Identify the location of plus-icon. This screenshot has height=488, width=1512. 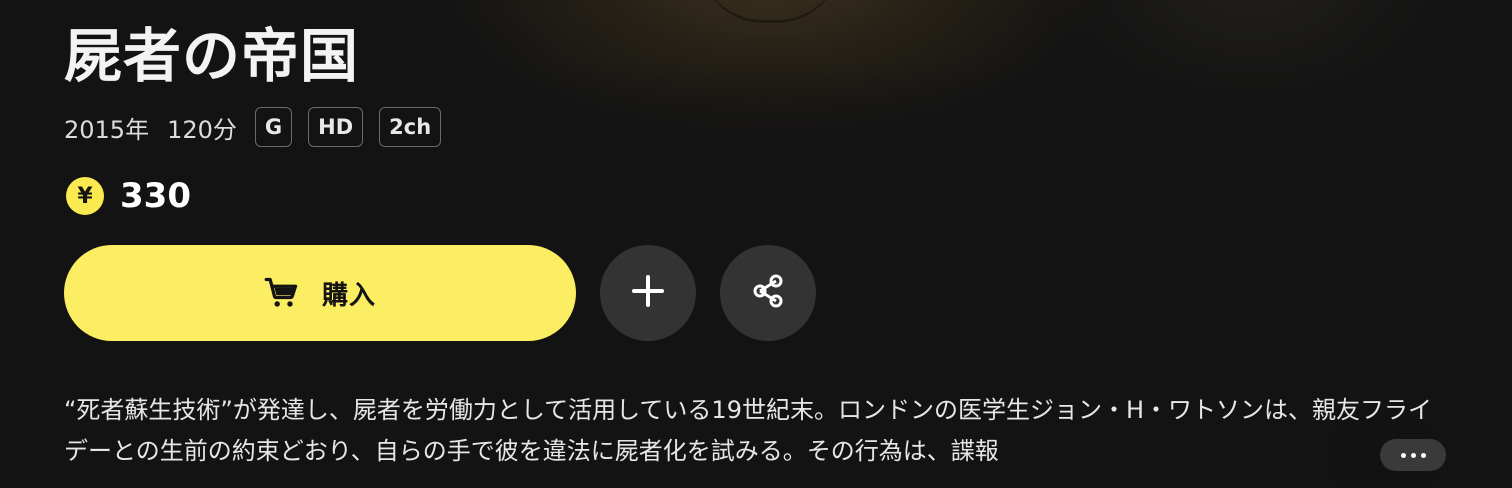
(648, 293).